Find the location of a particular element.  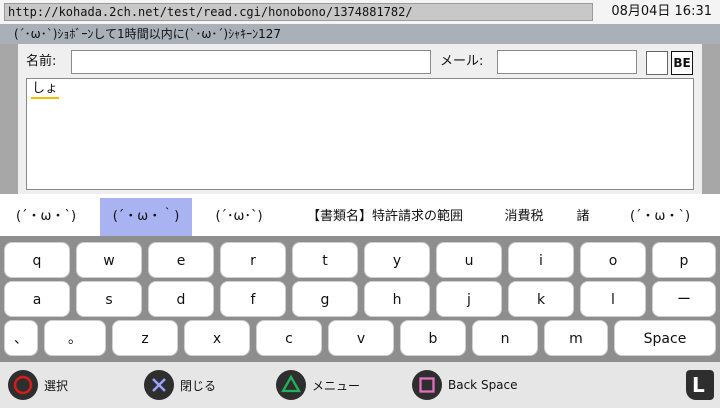

key-m: m is located at coordinates (576, 338).